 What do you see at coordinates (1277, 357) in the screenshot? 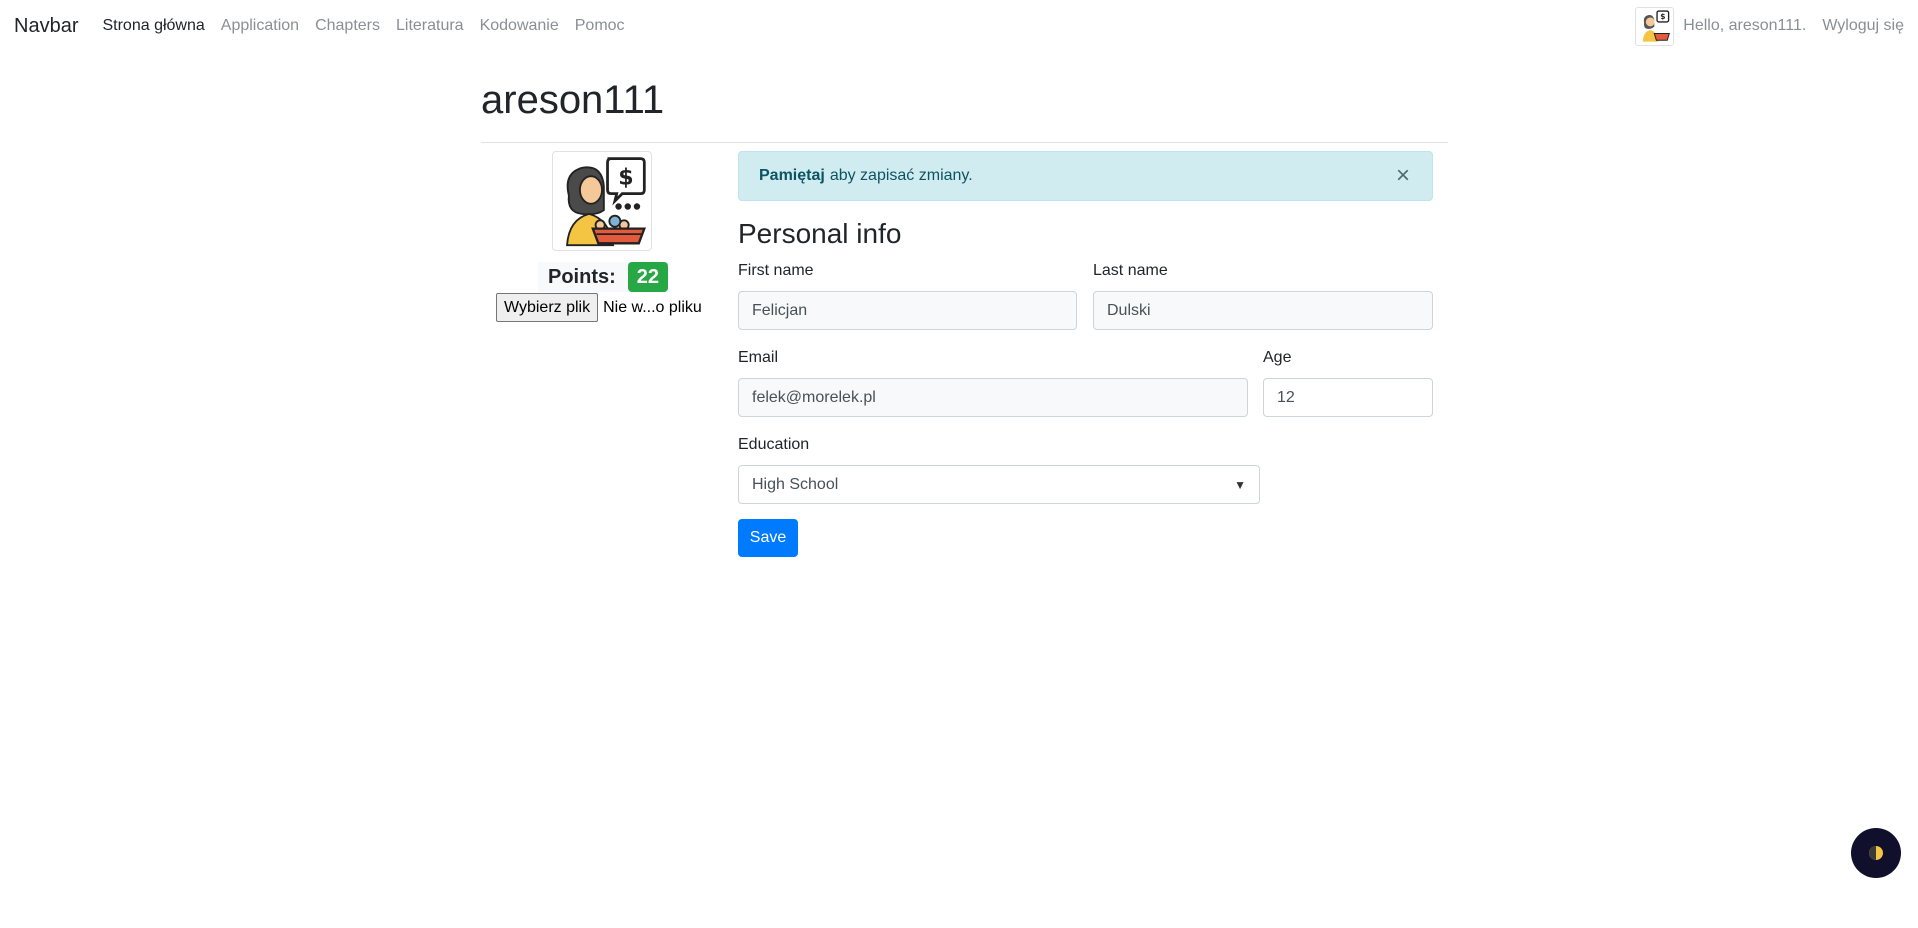
I see `age-label: Age` at bounding box center [1277, 357].